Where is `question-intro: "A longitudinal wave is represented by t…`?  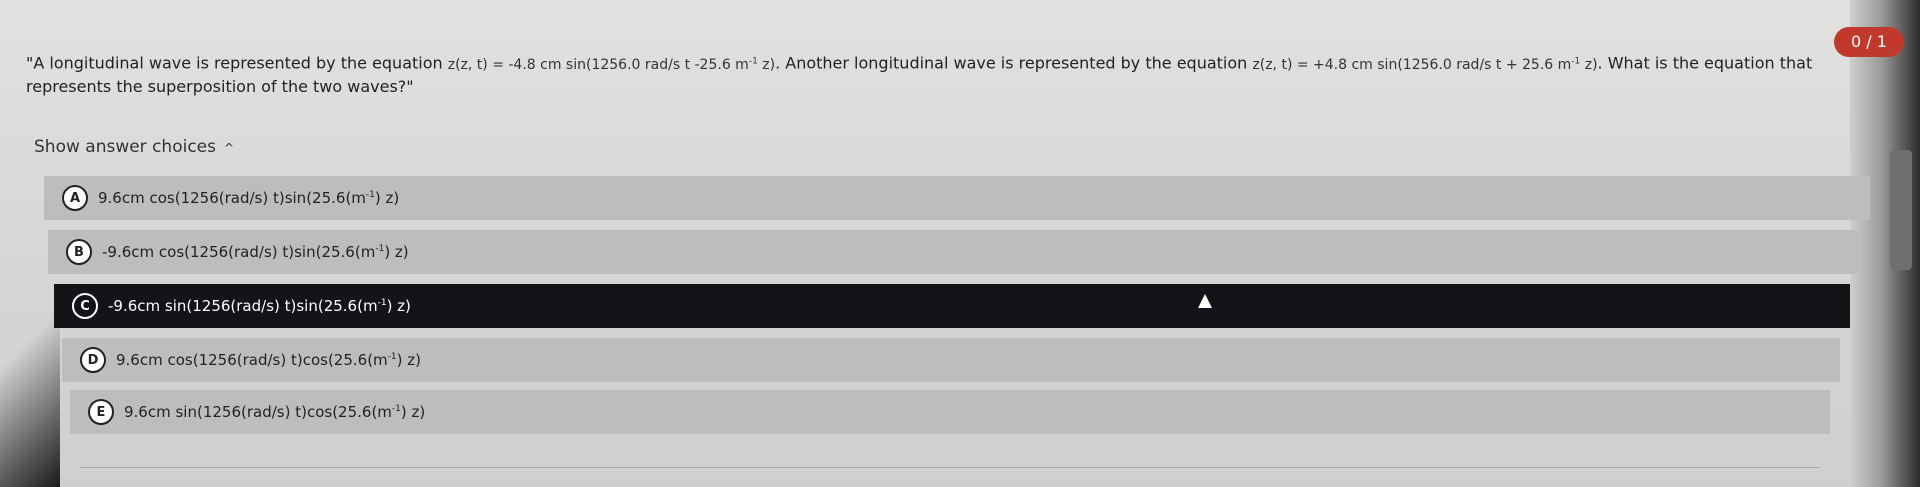
question-intro: "A longitudinal wave is represented by t… is located at coordinates (237, 63).